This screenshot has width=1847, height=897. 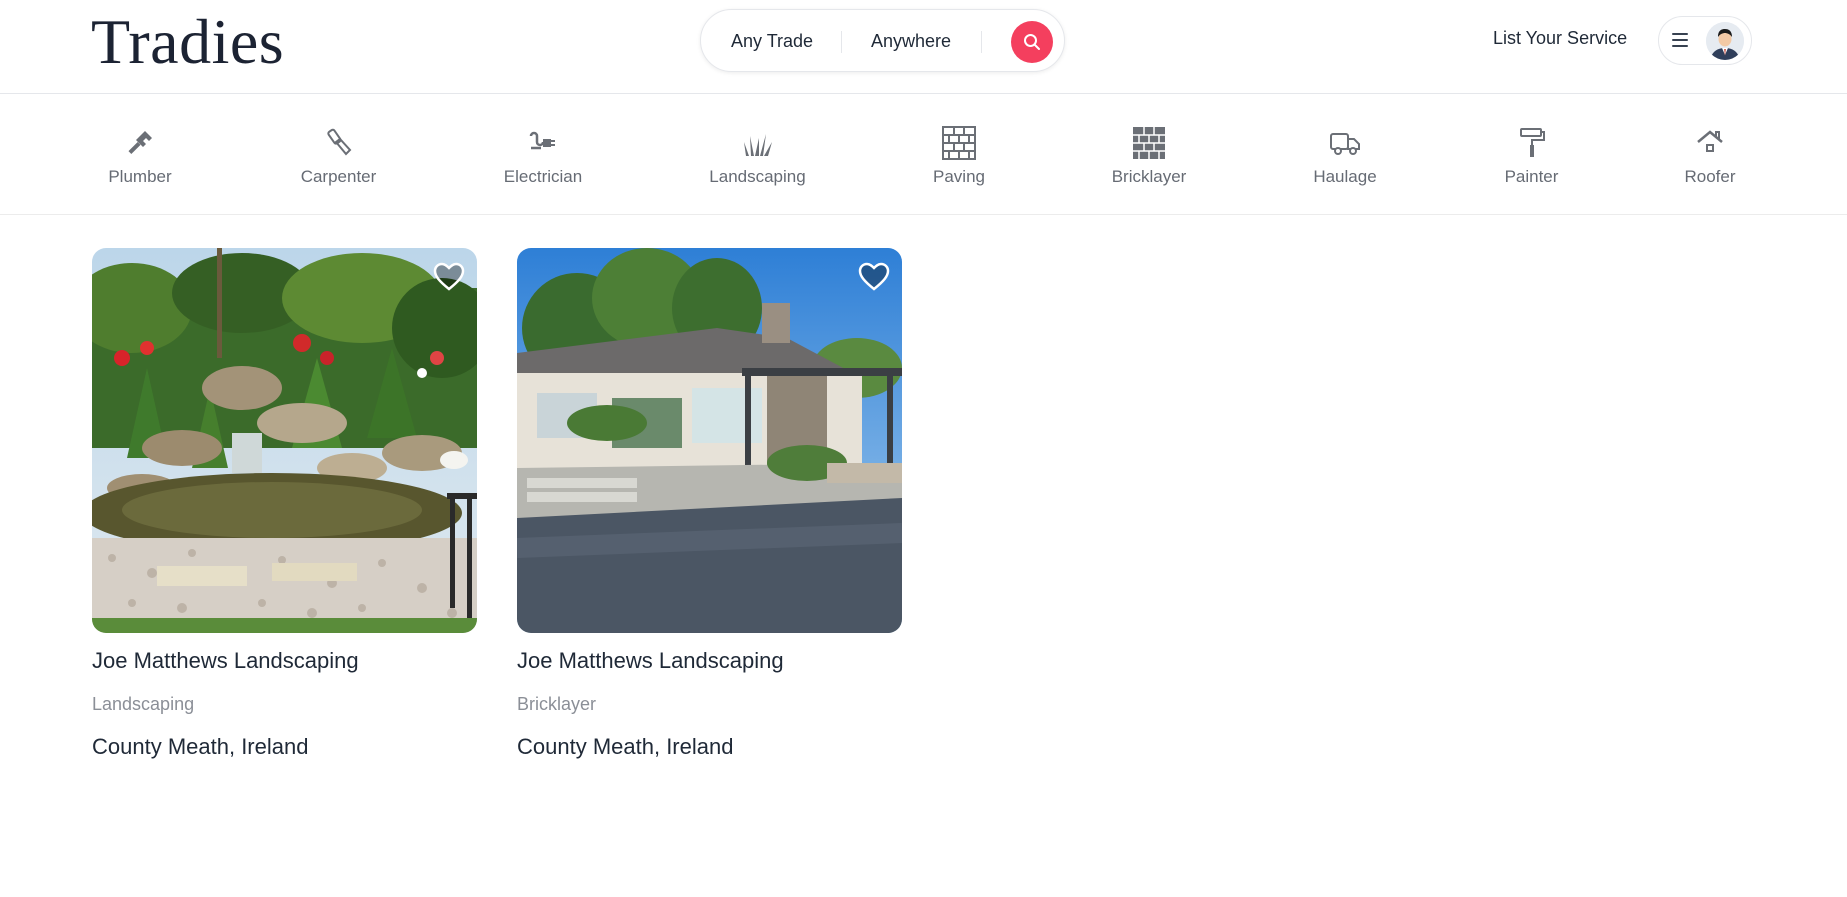 What do you see at coordinates (1531, 176) in the screenshot?
I see `category-label: Painter` at bounding box center [1531, 176].